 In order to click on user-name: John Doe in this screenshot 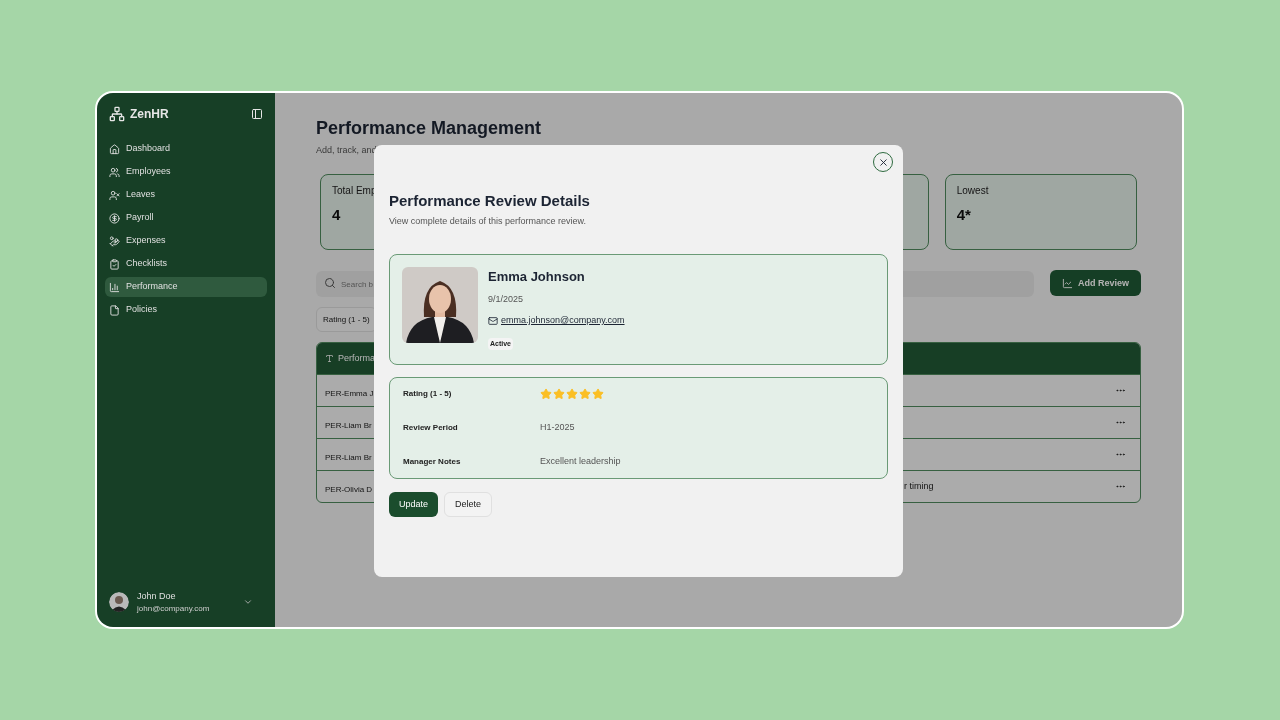, I will do `click(157, 596)`.